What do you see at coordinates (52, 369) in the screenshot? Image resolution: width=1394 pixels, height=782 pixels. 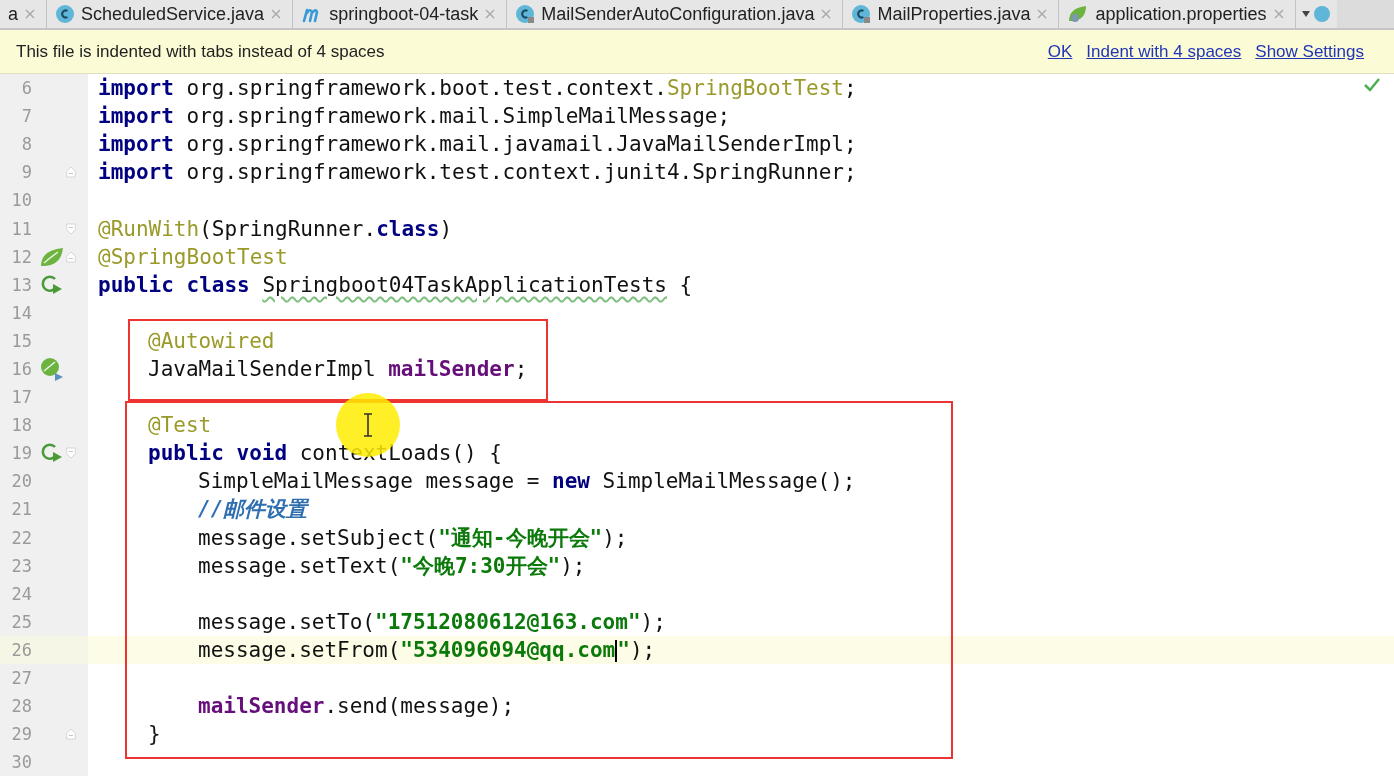 I see `bean-link-icon` at bounding box center [52, 369].